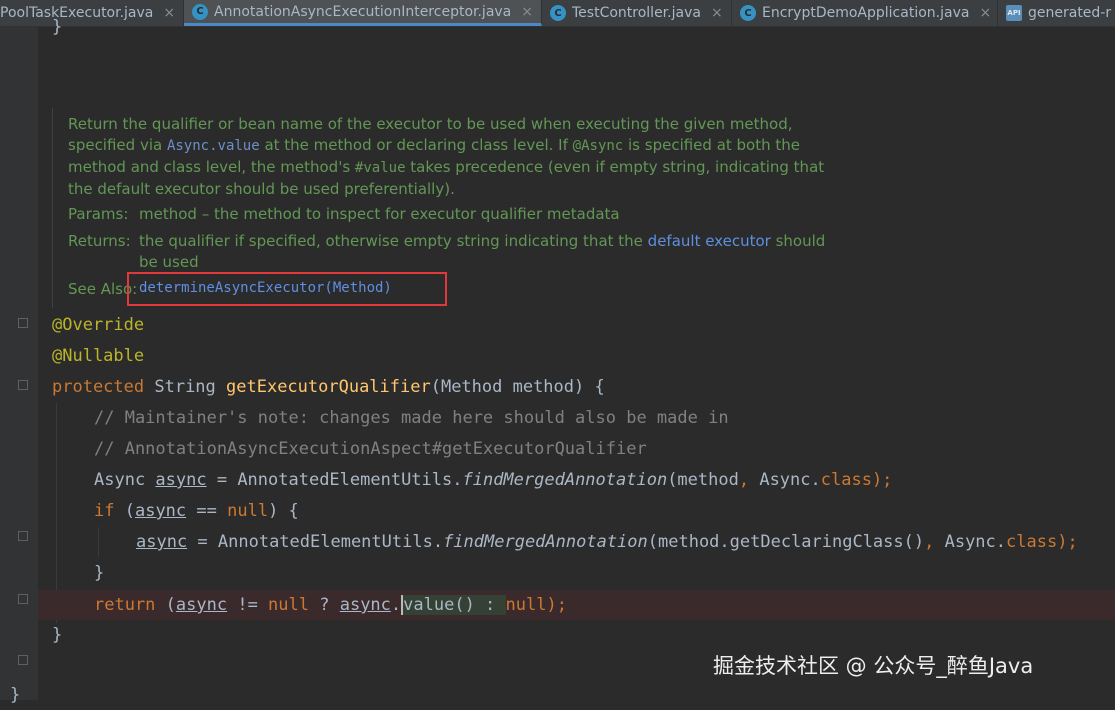 This screenshot has height=710, width=1115. What do you see at coordinates (598, 146) in the screenshot?
I see `javadoc-code: @Async` at bounding box center [598, 146].